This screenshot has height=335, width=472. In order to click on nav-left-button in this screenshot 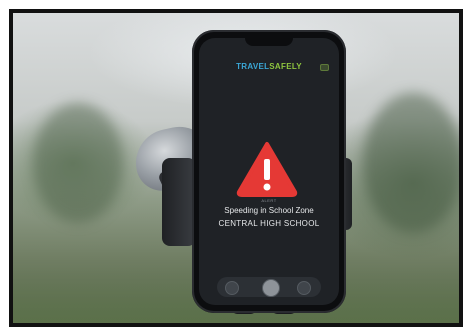, I will do `click(232, 288)`.